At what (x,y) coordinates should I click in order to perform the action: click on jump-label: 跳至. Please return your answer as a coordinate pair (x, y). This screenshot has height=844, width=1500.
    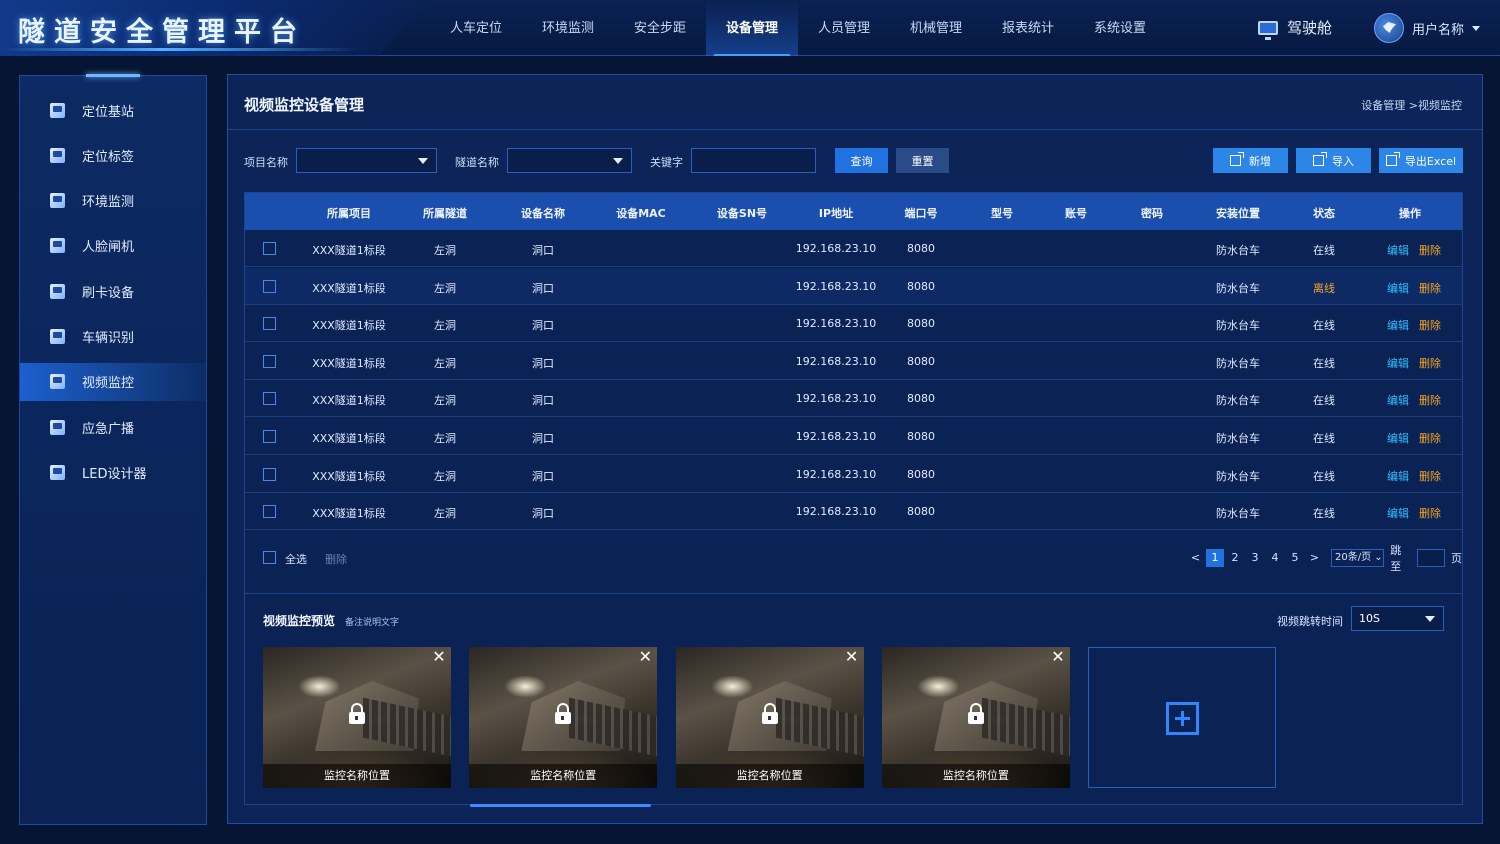
    Looking at the image, I should click on (1396, 558).